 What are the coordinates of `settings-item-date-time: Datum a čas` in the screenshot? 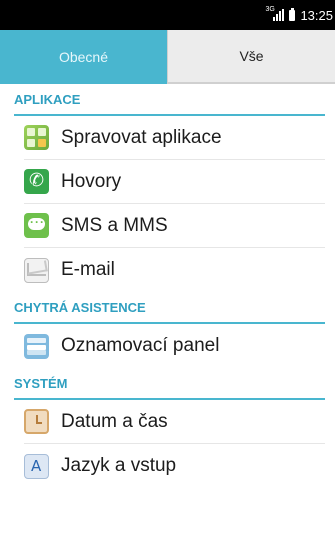 It's located at (174, 422).